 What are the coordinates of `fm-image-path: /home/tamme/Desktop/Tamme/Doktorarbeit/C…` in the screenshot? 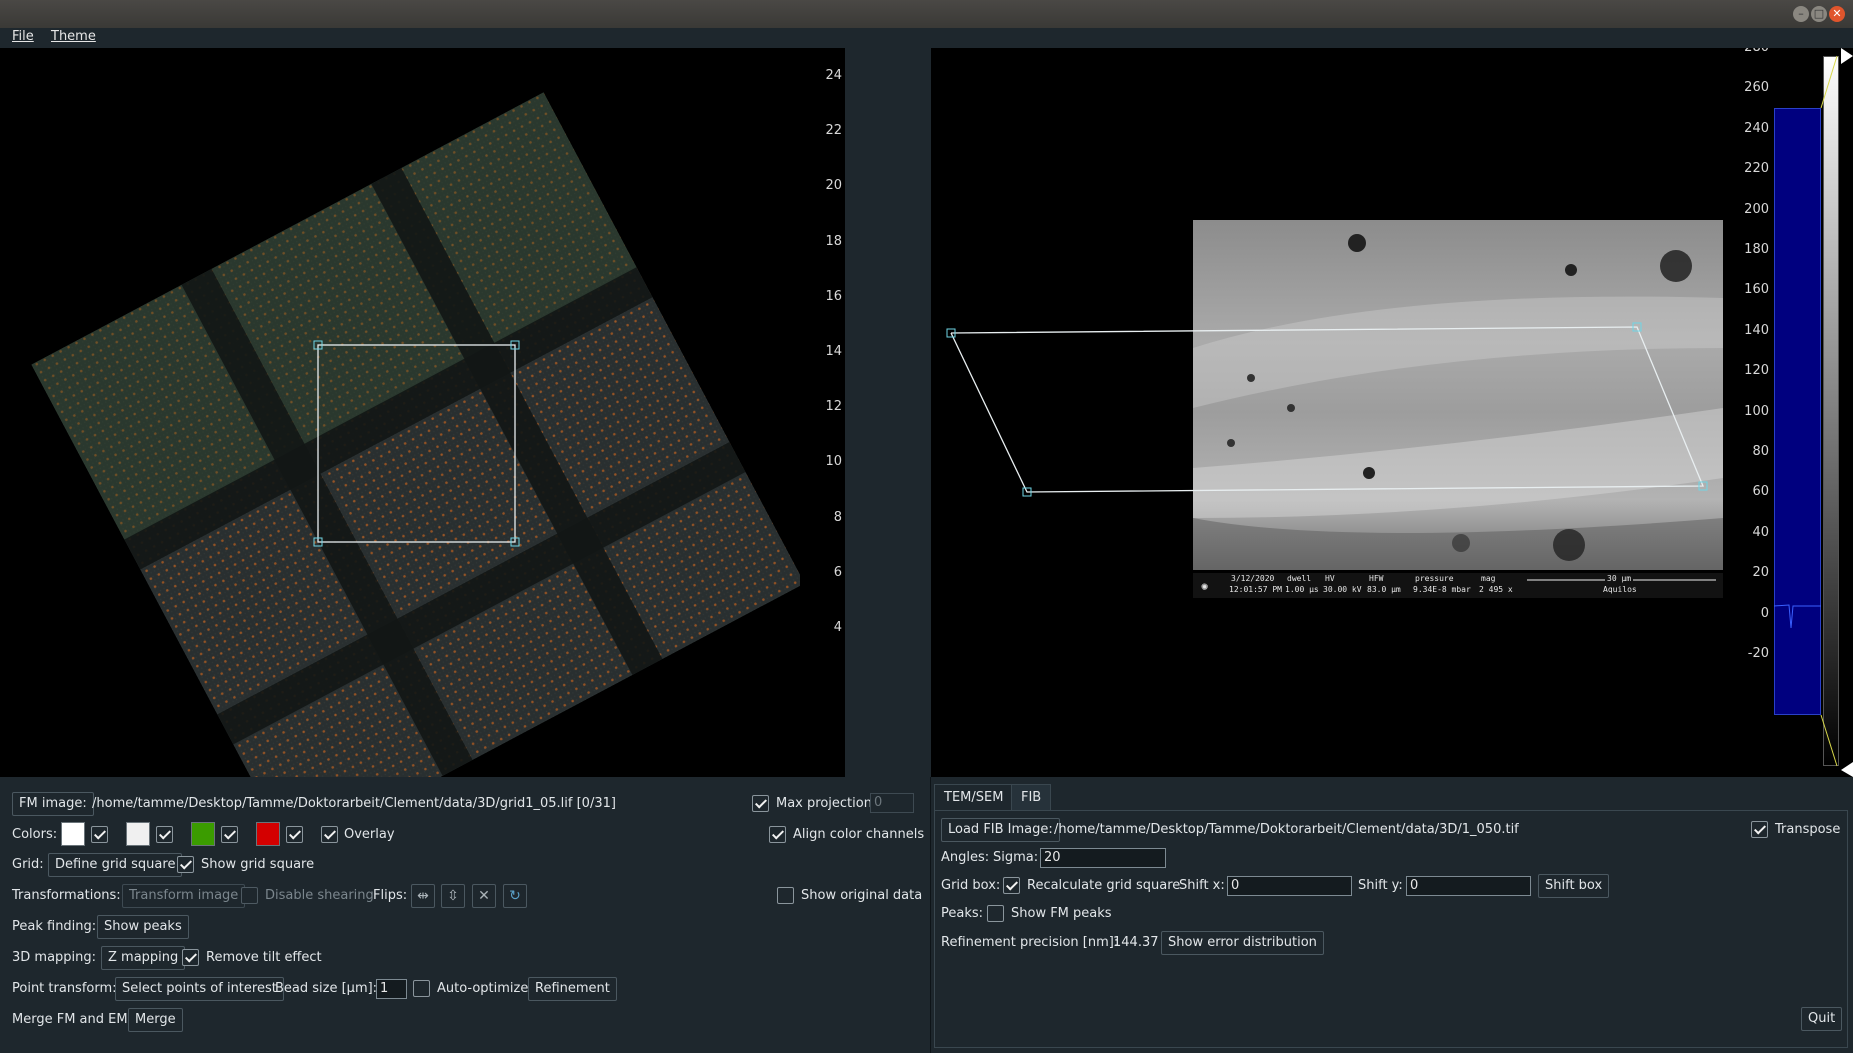 It's located at (354, 803).